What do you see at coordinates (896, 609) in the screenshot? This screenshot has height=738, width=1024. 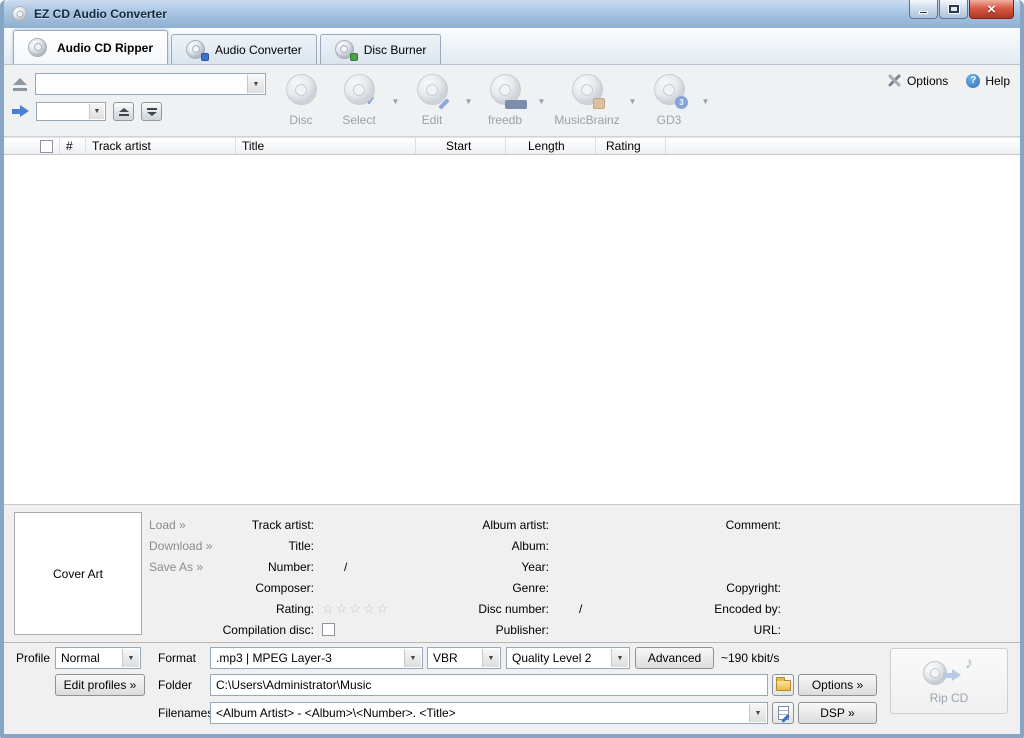 I see `encoded-by-field` at bounding box center [896, 609].